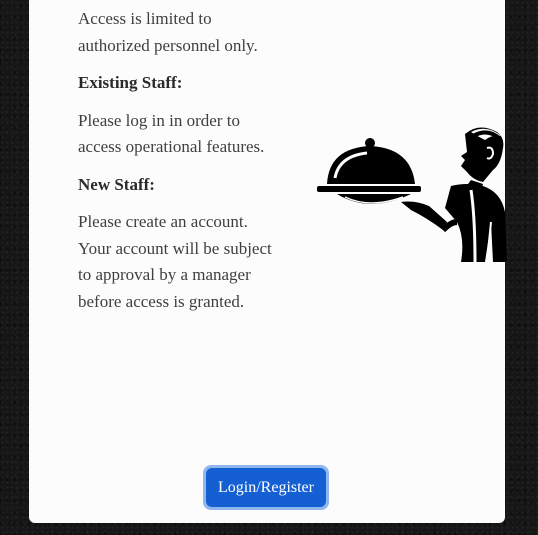 Image resolution: width=538 pixels, height=535 pixels. What do you see at coordinates (116, 184) in the screenshot?
I see `new-staff-heading: New Staff:` at bounding box center [116, 184].